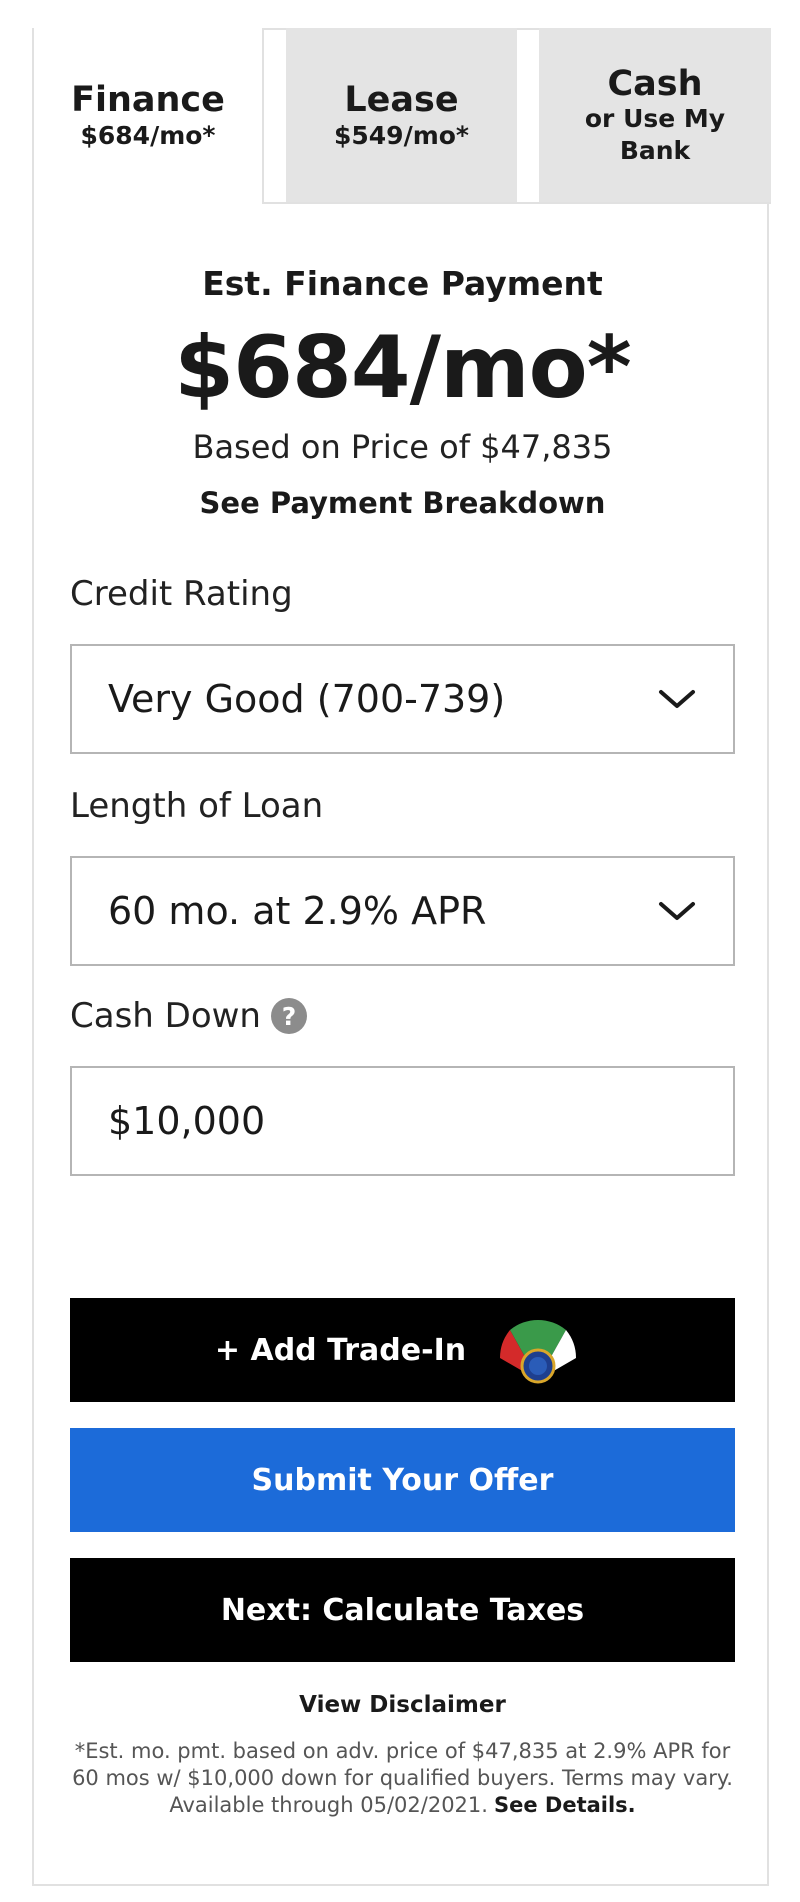 The image size is (800, 1902). Describe the element at coordinates (565, 1805) in the screenshot. I see `see-details-link: See Details.` at that location.